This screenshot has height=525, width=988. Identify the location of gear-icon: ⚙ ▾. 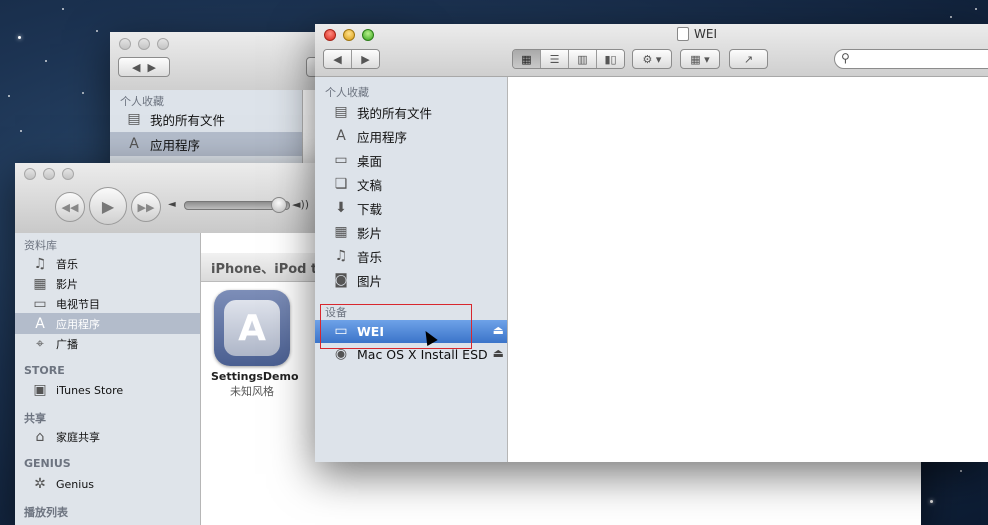
(652, 59).